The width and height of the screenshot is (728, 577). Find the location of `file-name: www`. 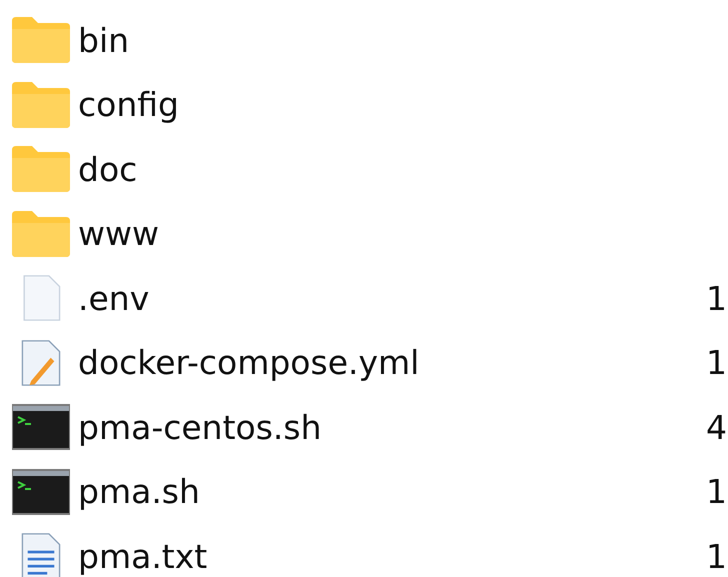

file-name: www is located at coordinates (392, 234).